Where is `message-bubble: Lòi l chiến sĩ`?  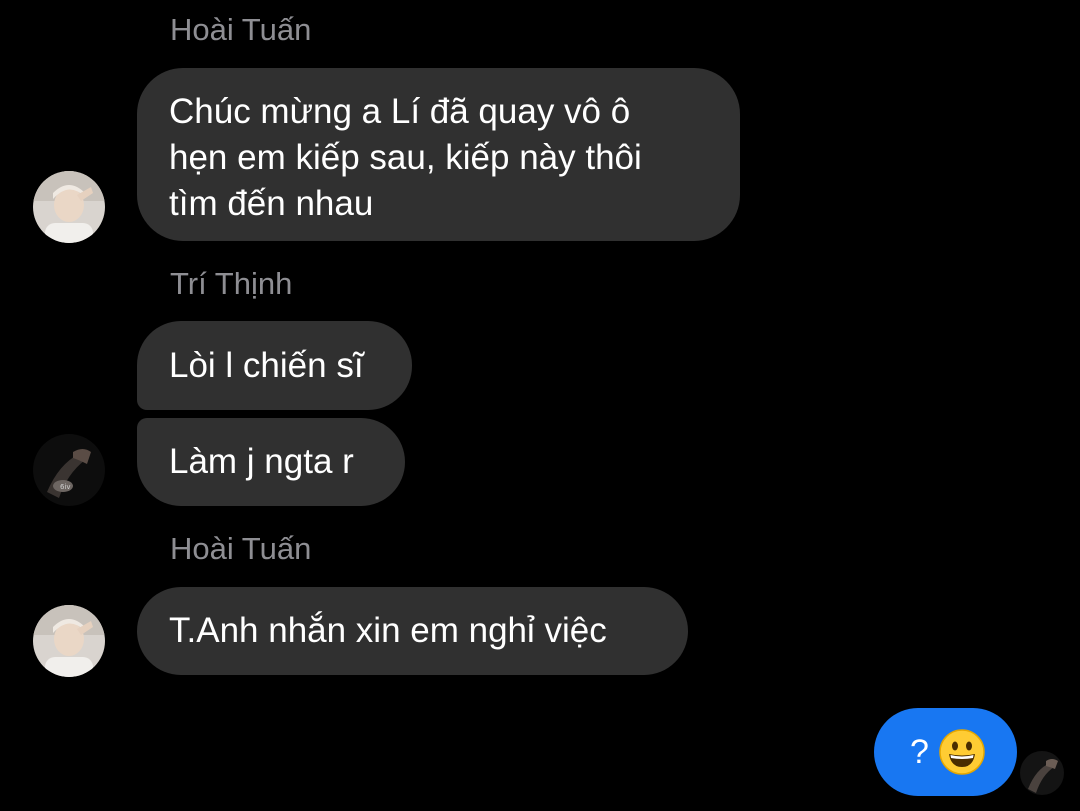 message-bubble: Lòi l chiến sĩ is located at coordinates (274, 365).